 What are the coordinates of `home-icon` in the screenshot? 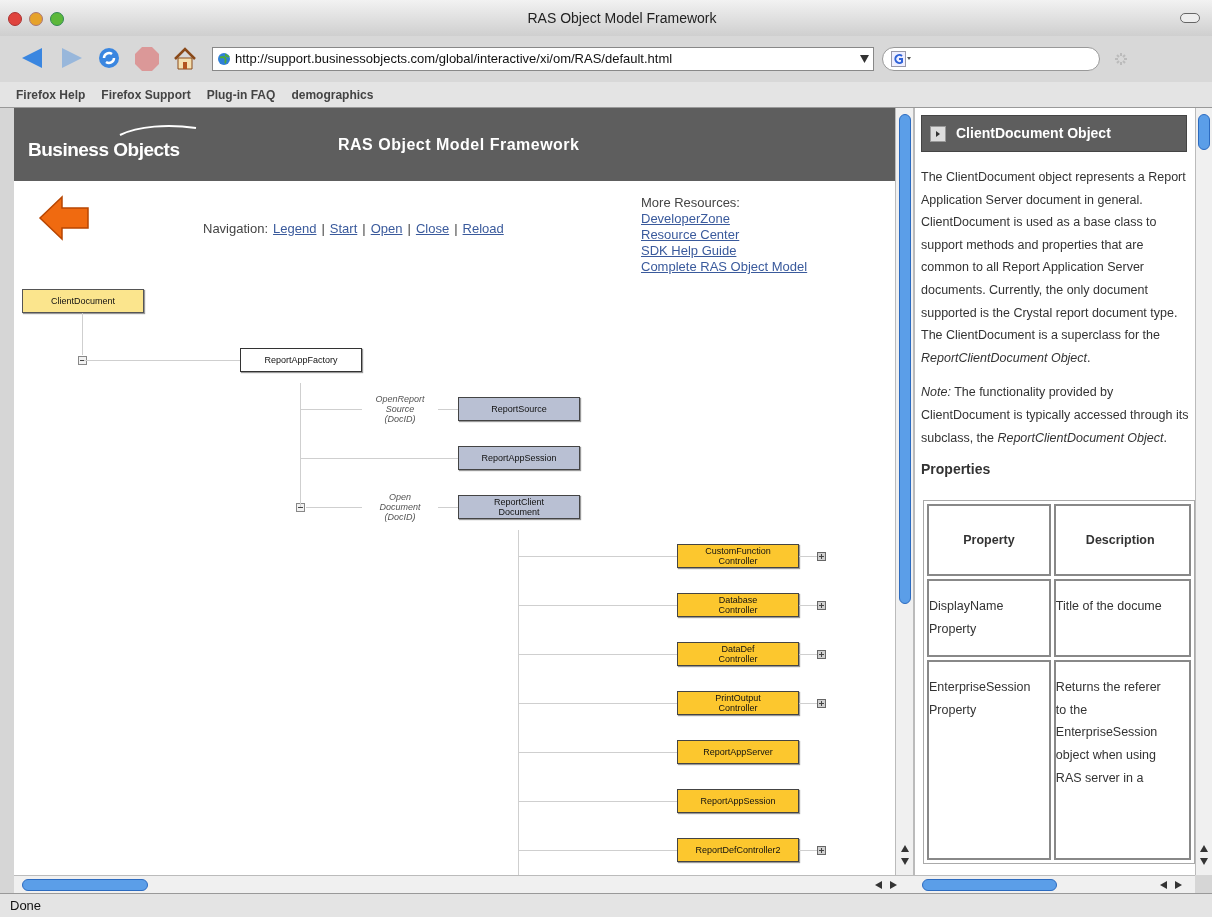 It's located at (185, 59).